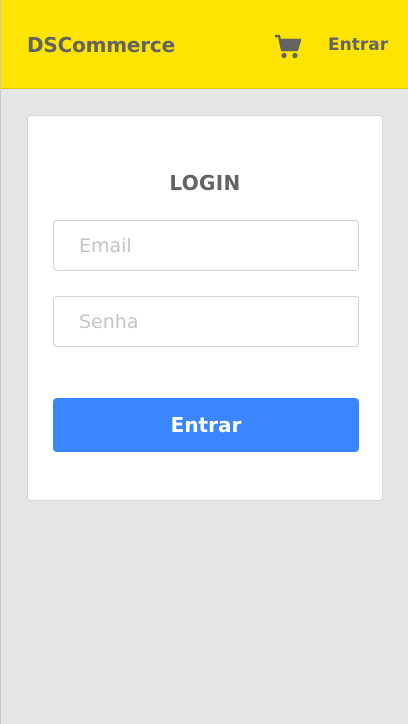 This screenshot has height=724, width=408. I want to click on shopping-cart-icon, so click(288, 47).